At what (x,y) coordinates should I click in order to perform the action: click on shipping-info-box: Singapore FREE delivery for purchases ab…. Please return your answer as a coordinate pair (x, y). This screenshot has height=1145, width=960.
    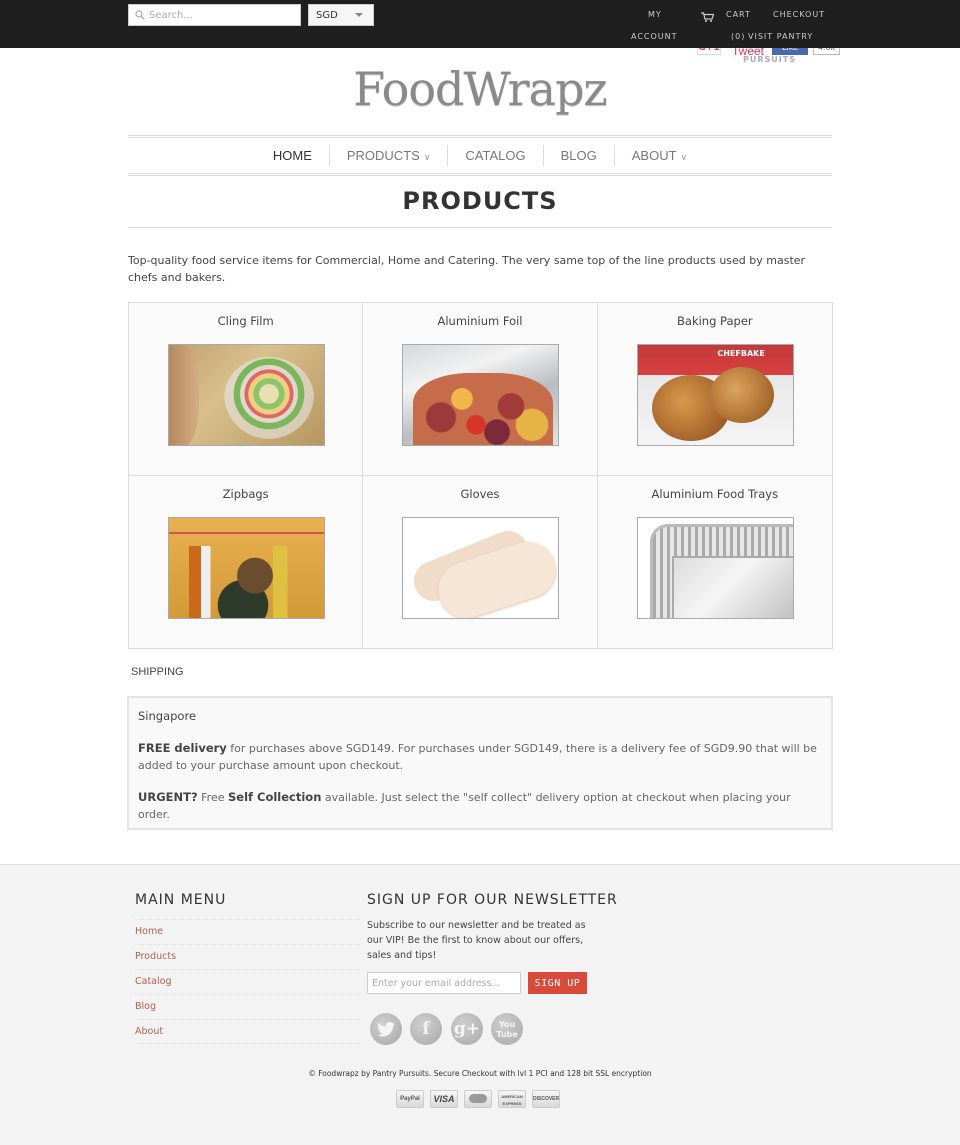
    Looking at the image, I should click on (480, 763).